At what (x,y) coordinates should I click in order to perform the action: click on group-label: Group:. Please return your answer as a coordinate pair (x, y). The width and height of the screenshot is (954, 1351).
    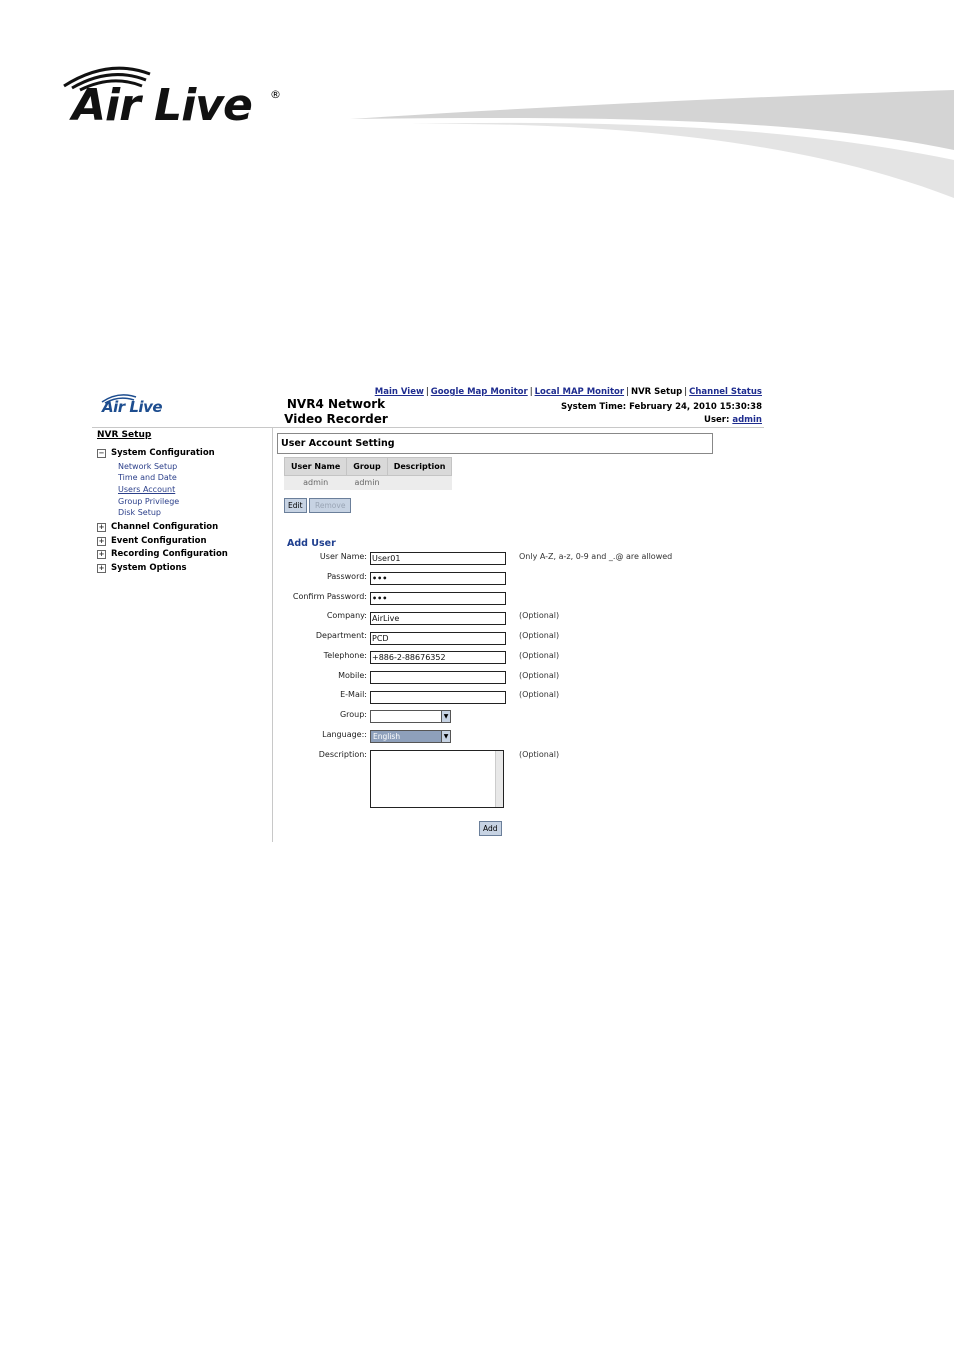
    Looking at the image, I should click on (353, 714).